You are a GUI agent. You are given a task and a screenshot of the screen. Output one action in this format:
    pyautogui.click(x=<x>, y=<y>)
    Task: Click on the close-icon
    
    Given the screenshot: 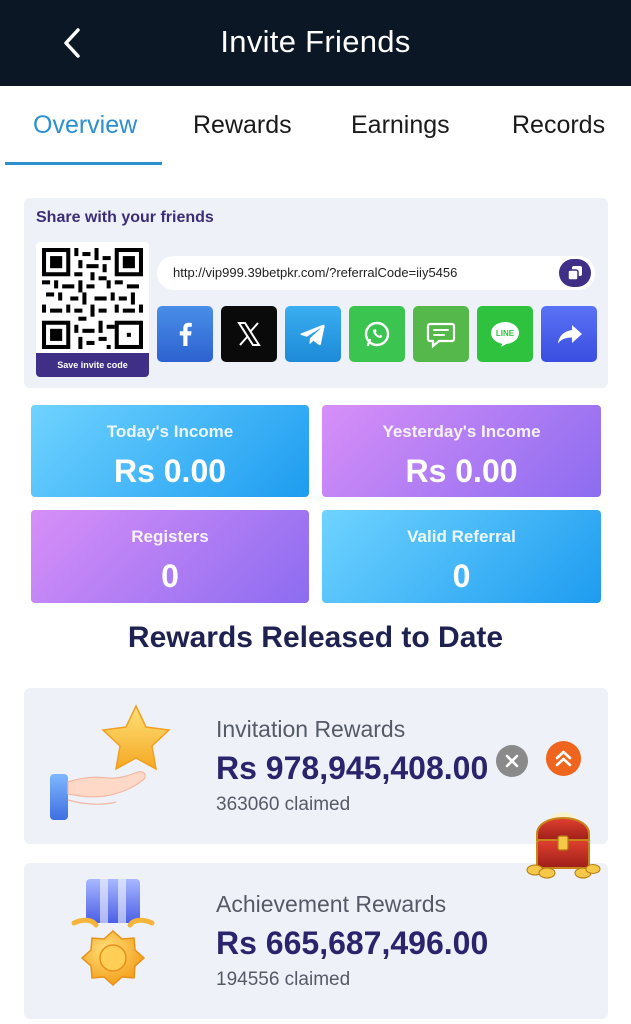 What is the action you would take?
    pyautogui.click(x=512, y=761)
    